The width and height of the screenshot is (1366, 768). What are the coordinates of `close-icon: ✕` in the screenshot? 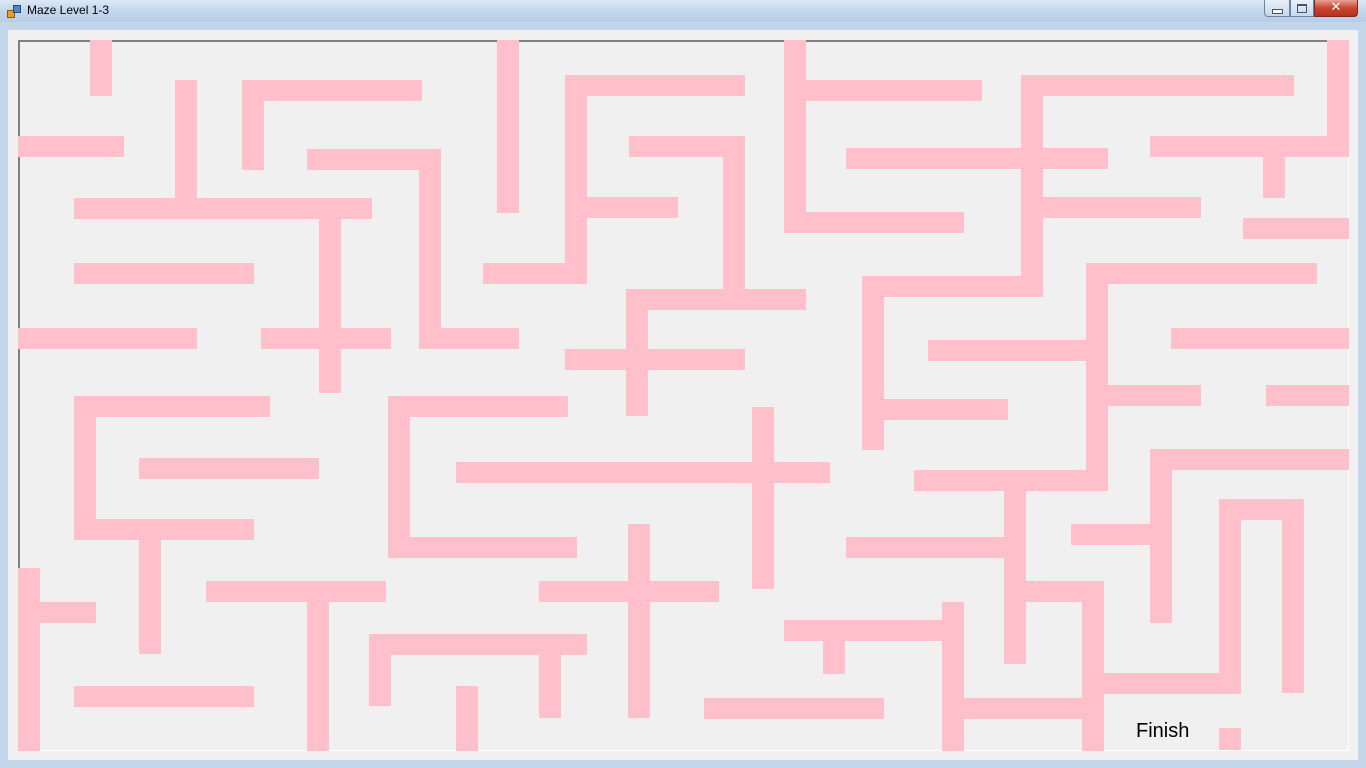 It's located at (1336, 7).